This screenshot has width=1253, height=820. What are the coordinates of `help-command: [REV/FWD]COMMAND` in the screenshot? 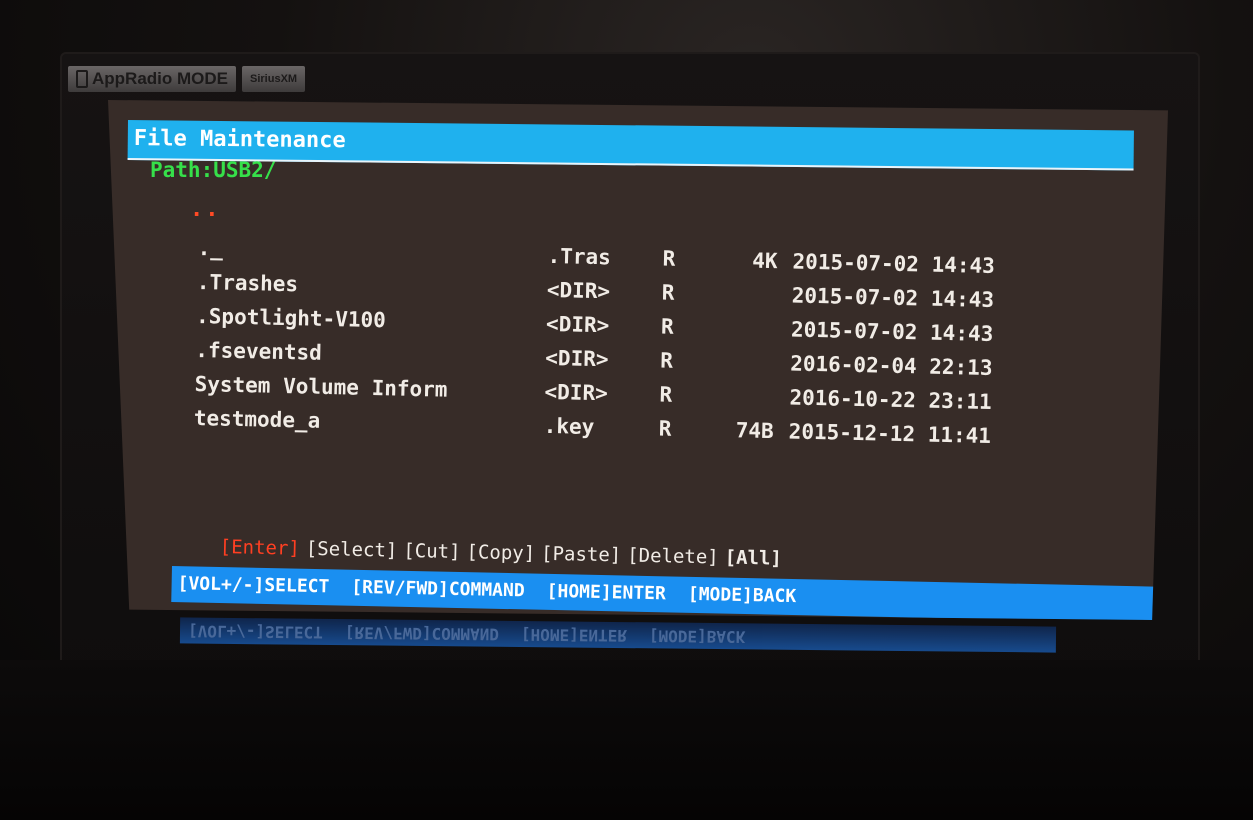 It's located at (438, 589).